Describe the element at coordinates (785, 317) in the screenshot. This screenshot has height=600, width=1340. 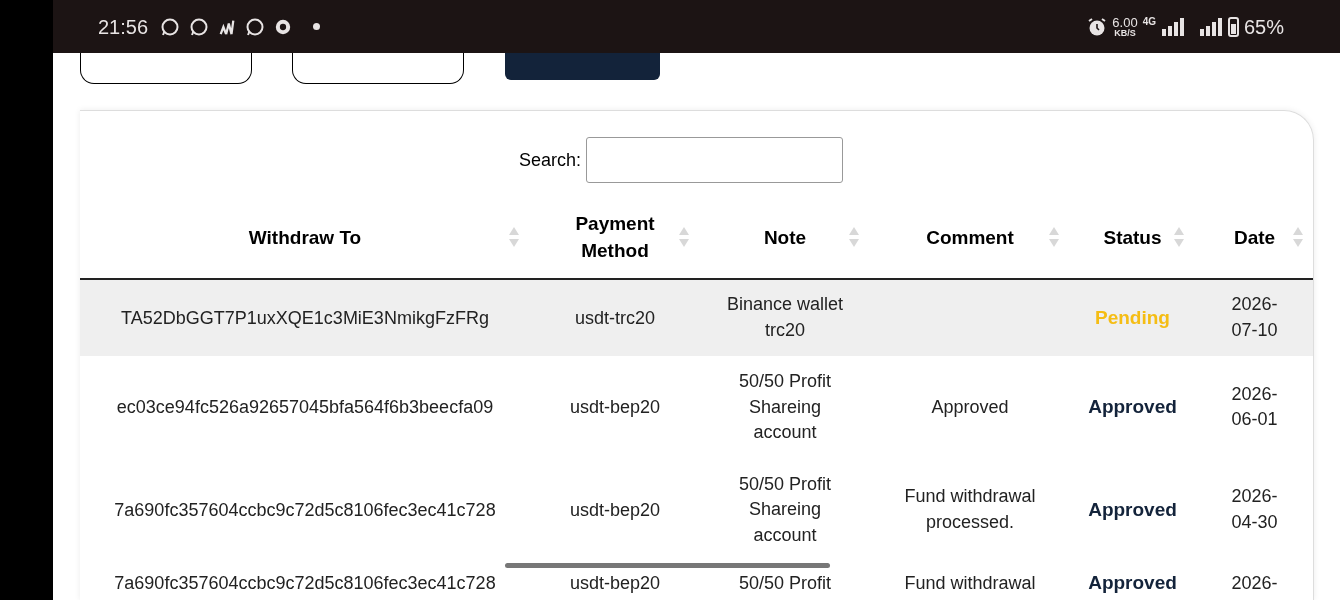
I see `note-cell-text: Binance wallet trc20` at that location.